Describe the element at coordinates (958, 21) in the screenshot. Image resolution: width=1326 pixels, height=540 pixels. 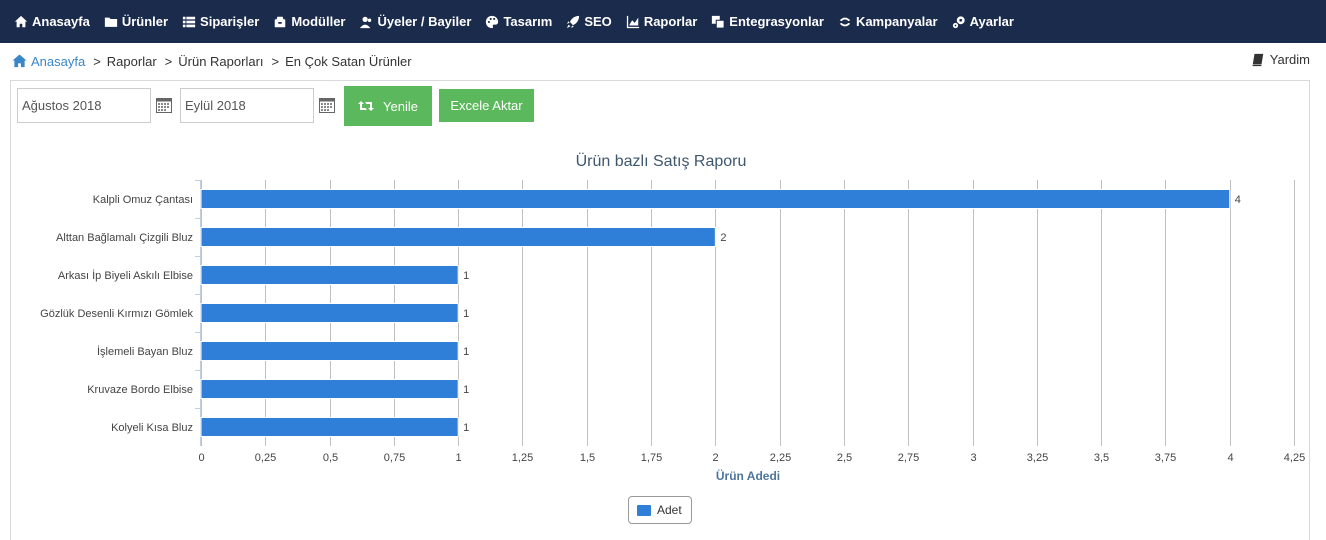
I see `gear-icon` at that location.